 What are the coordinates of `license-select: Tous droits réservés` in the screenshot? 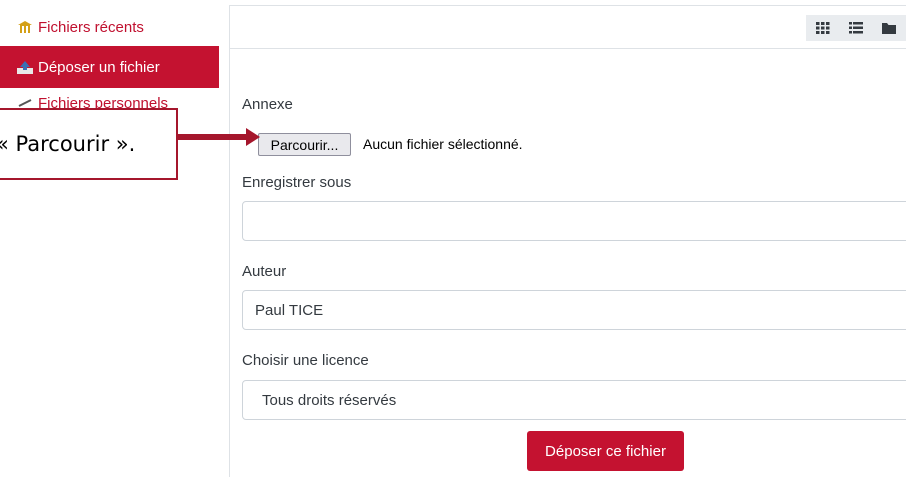 It's located at (574, 400).